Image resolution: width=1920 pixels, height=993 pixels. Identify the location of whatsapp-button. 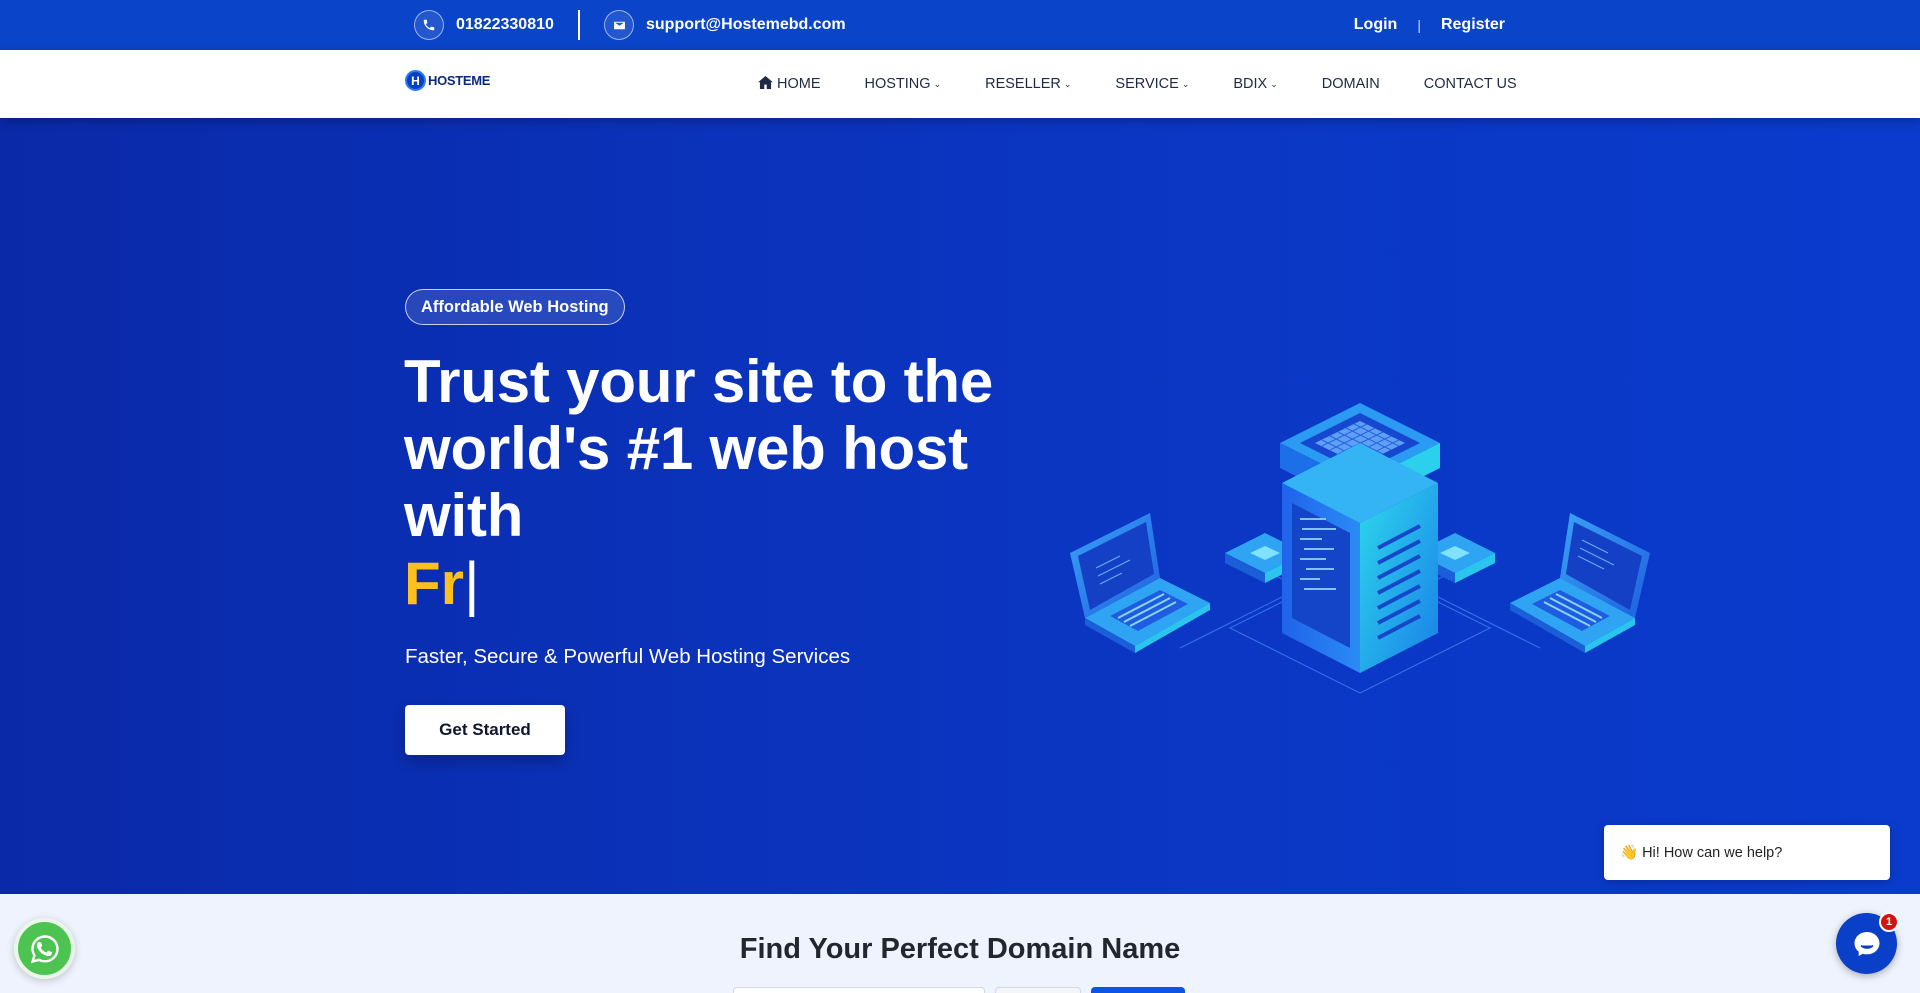
(44, 948).